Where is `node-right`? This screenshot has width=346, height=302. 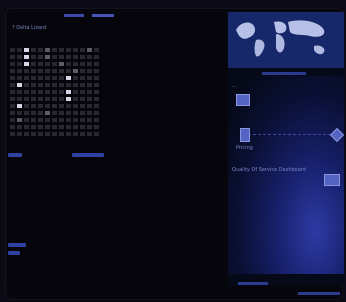 node-right is located at coordinates (337, 135).